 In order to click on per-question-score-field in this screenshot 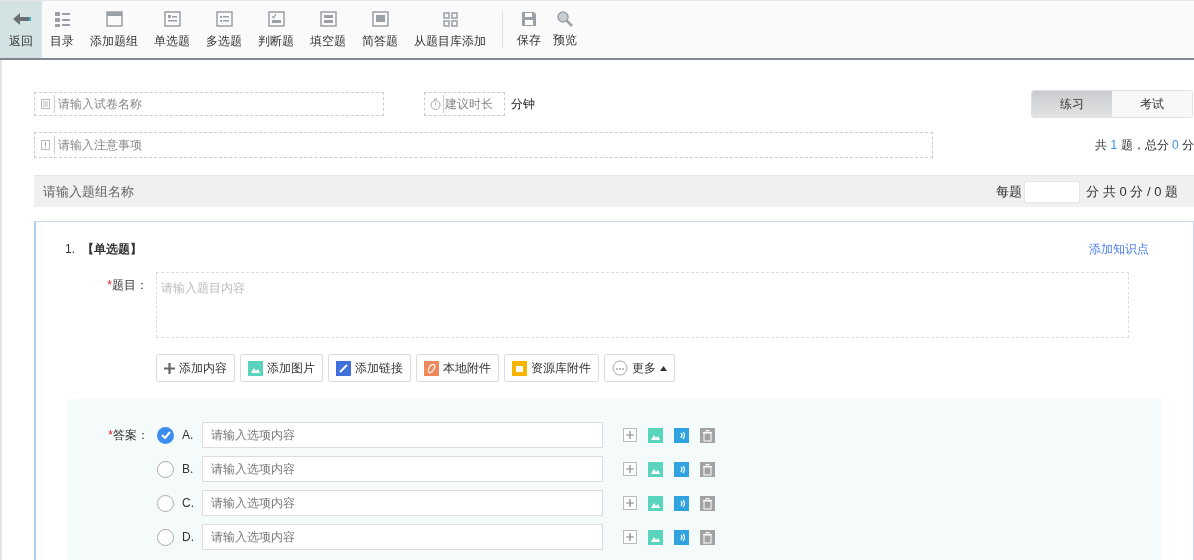, I will do `click(1052, 191)`.